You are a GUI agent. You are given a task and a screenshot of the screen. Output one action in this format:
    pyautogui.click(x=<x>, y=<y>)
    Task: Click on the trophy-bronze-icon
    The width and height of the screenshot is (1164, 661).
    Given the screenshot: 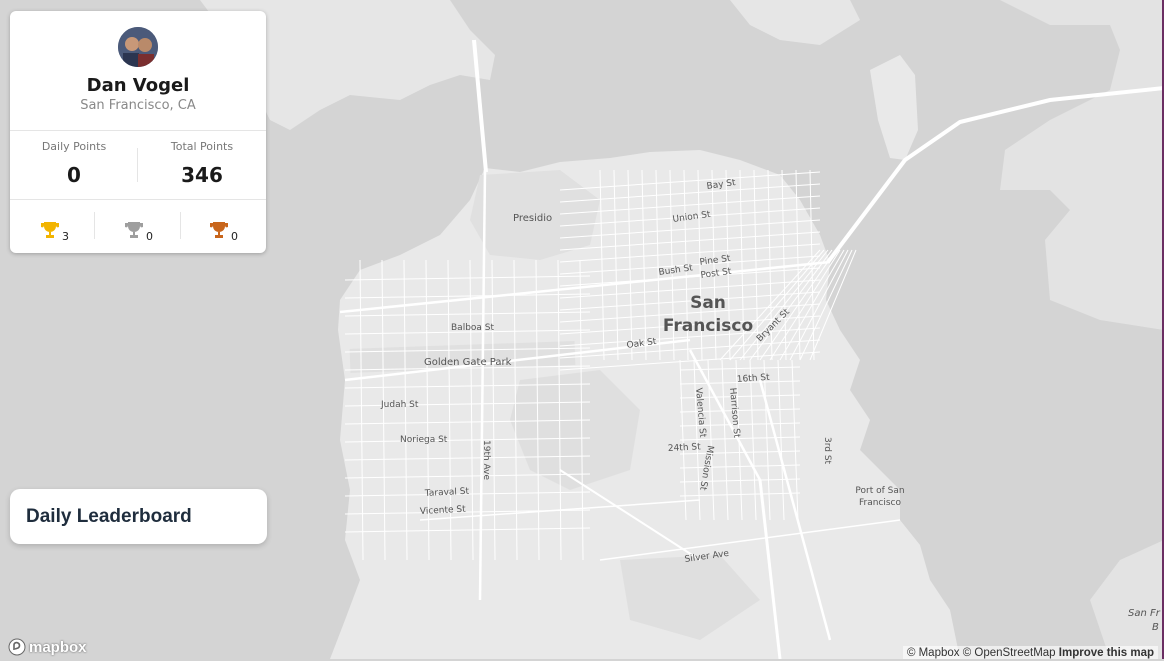 What is the action you would take?
    pyautogui.click(x=219, y=230)
    